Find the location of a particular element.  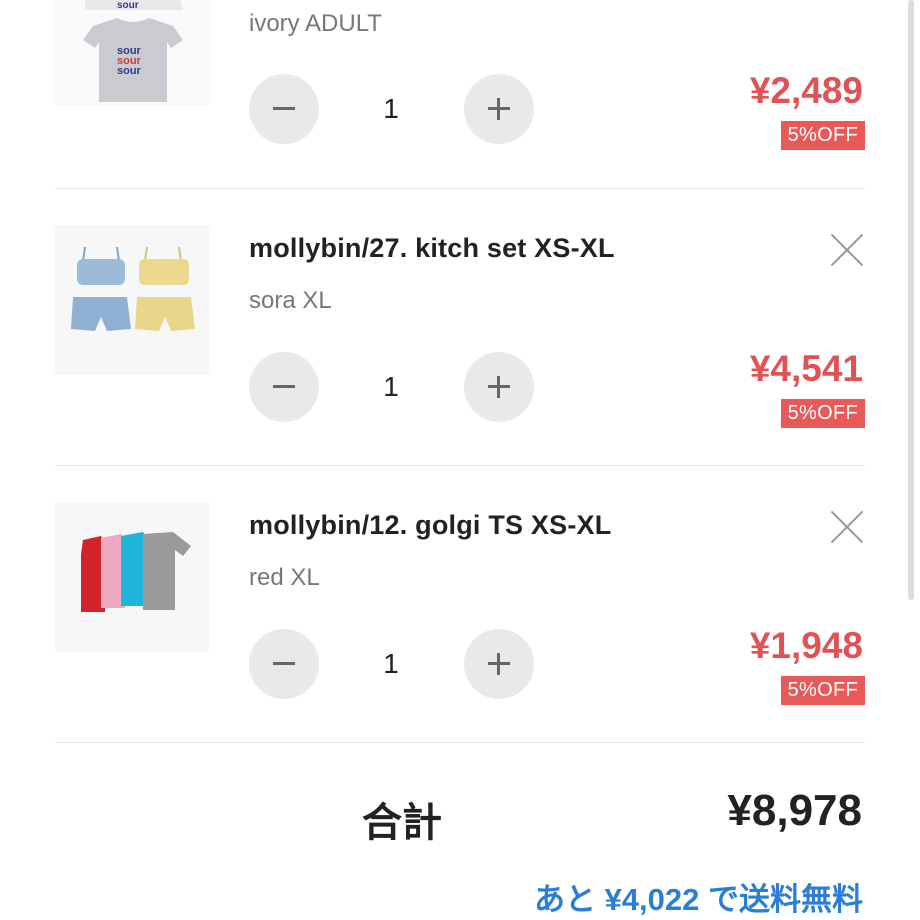

tshirt-image: sour sour sour sour is located at coordinates (132, 53).